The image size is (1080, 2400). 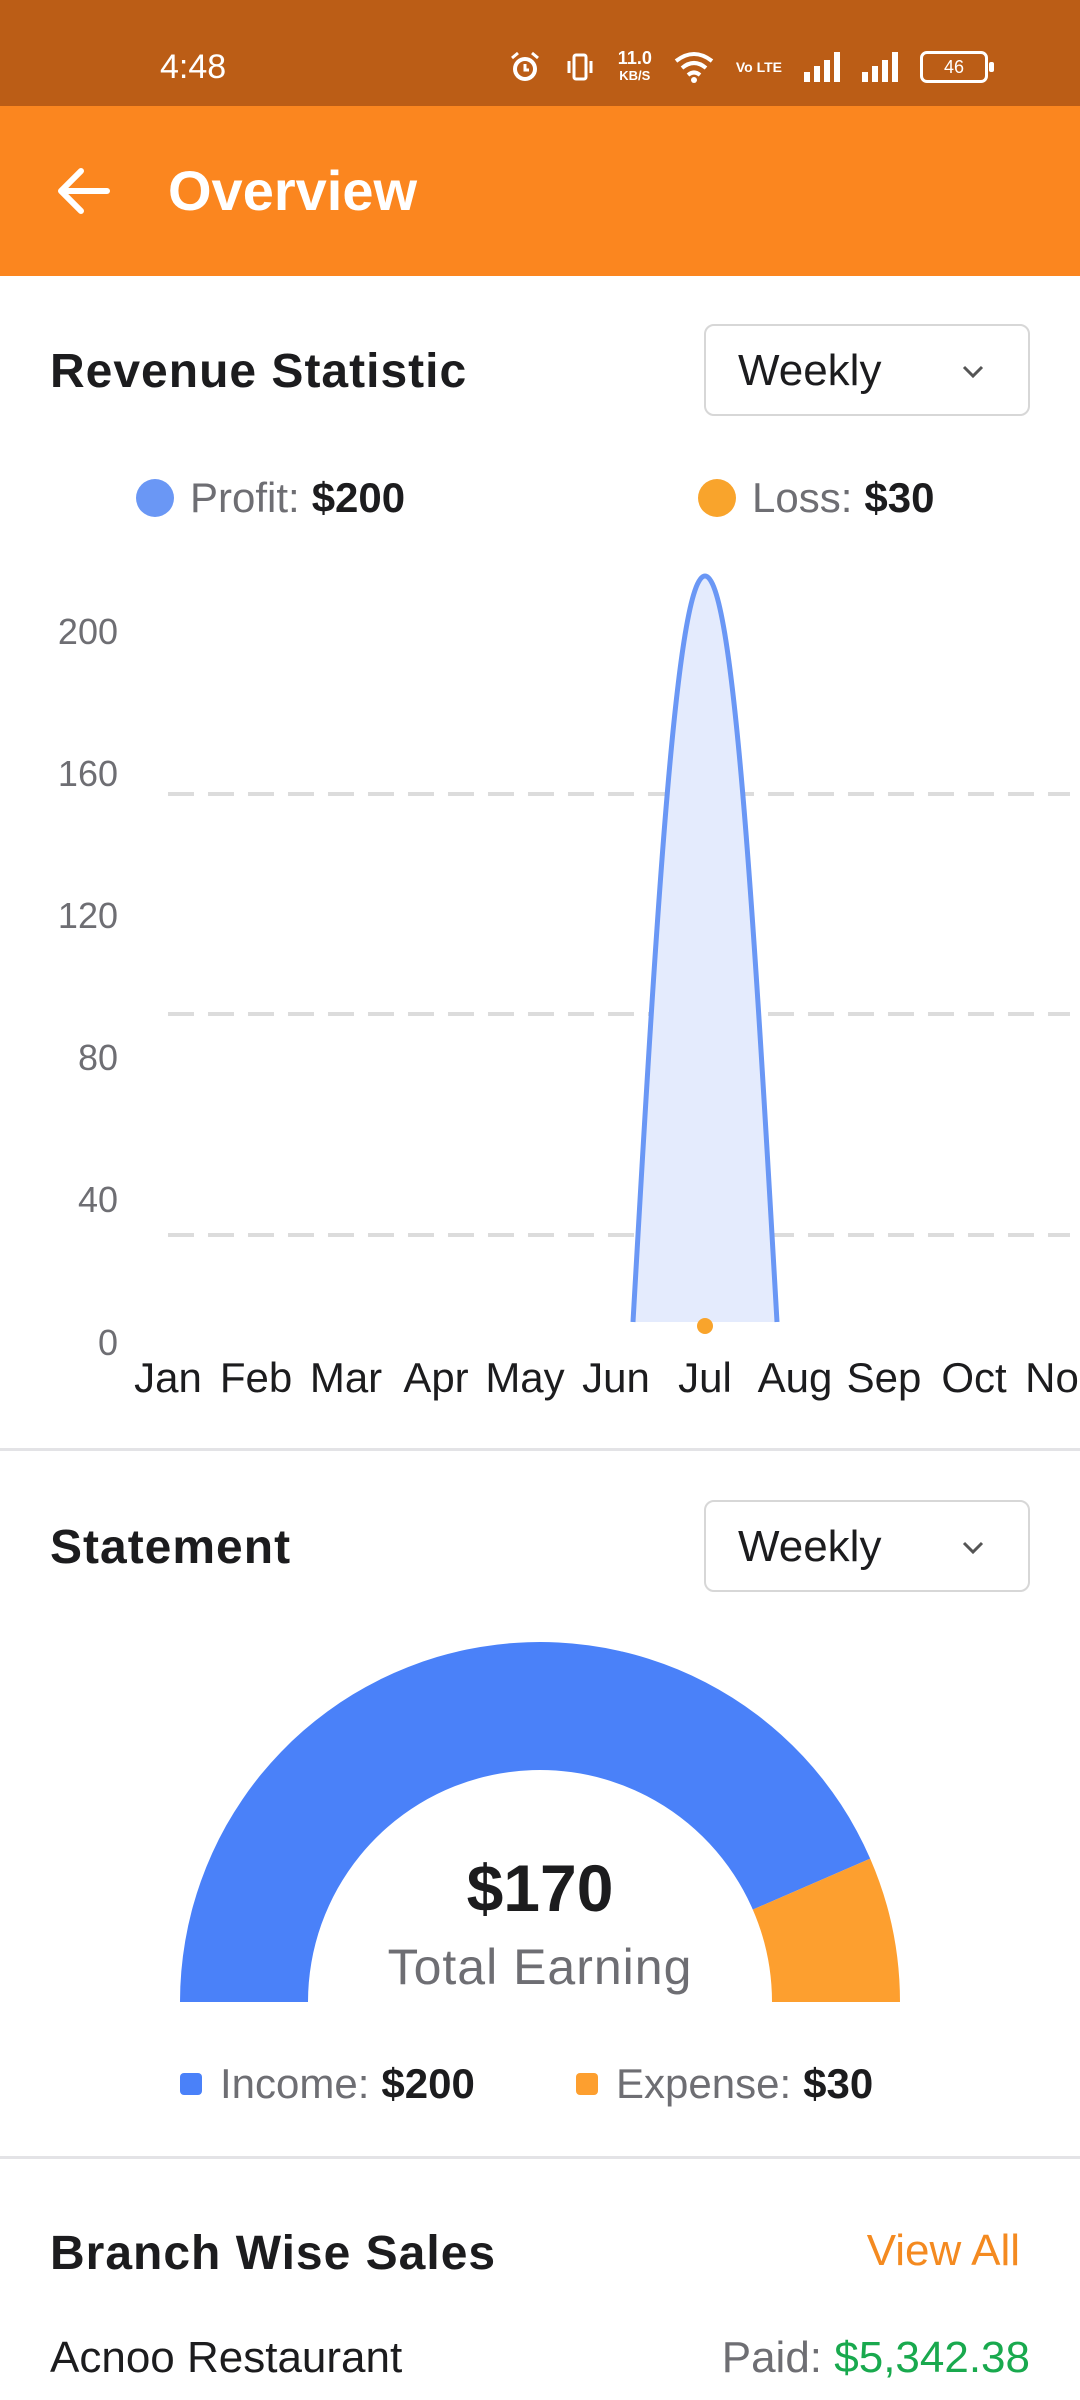 What do you see at coordinates (616, 1377) in the screenshot?
I see `x-tick-label: Jun` at bounding box center [616, 1377].